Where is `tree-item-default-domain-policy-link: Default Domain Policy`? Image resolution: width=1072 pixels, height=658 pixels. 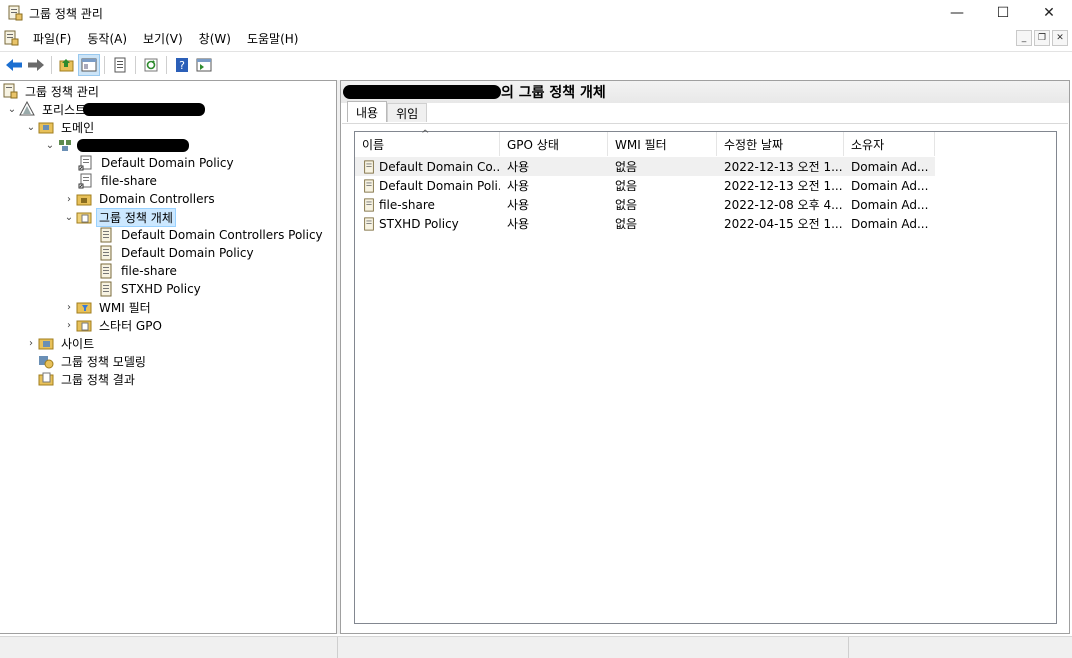 tree-item-default-domain-policy-link: Default Domain Policy is located at coordinates (157, 163).